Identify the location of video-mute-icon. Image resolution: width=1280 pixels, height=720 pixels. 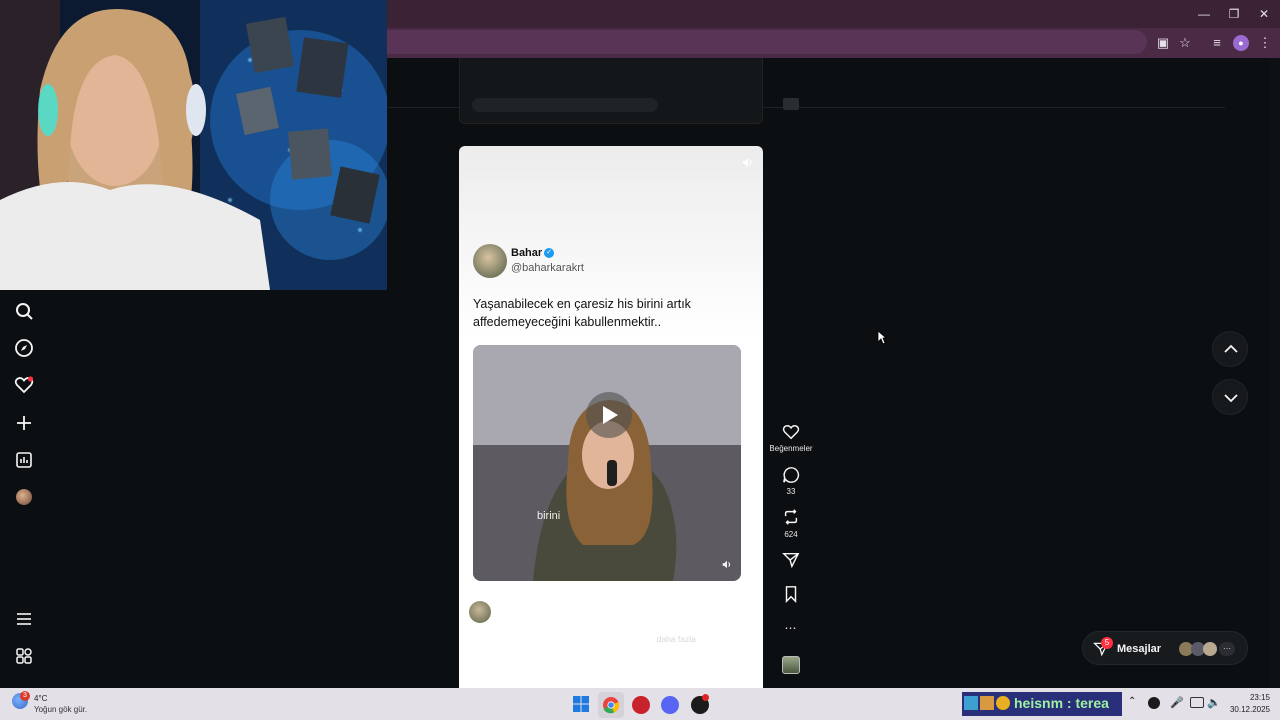
(726, 564).